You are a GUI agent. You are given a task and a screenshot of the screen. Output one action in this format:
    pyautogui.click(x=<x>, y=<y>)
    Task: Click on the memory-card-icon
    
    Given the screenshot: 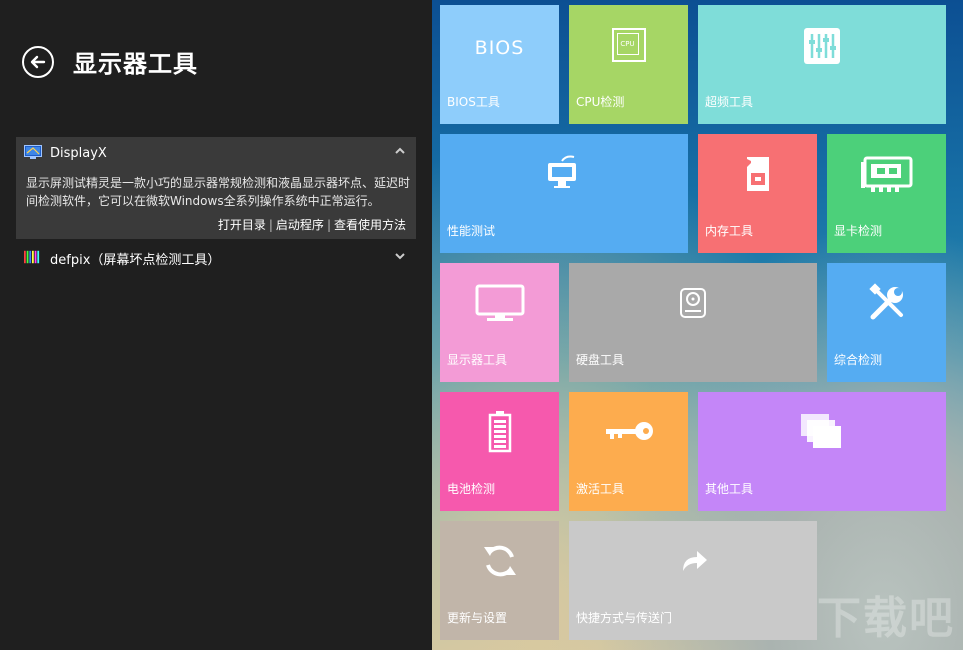 What is the action you would take?
    pyautogui.click(x=757, y=174)
    